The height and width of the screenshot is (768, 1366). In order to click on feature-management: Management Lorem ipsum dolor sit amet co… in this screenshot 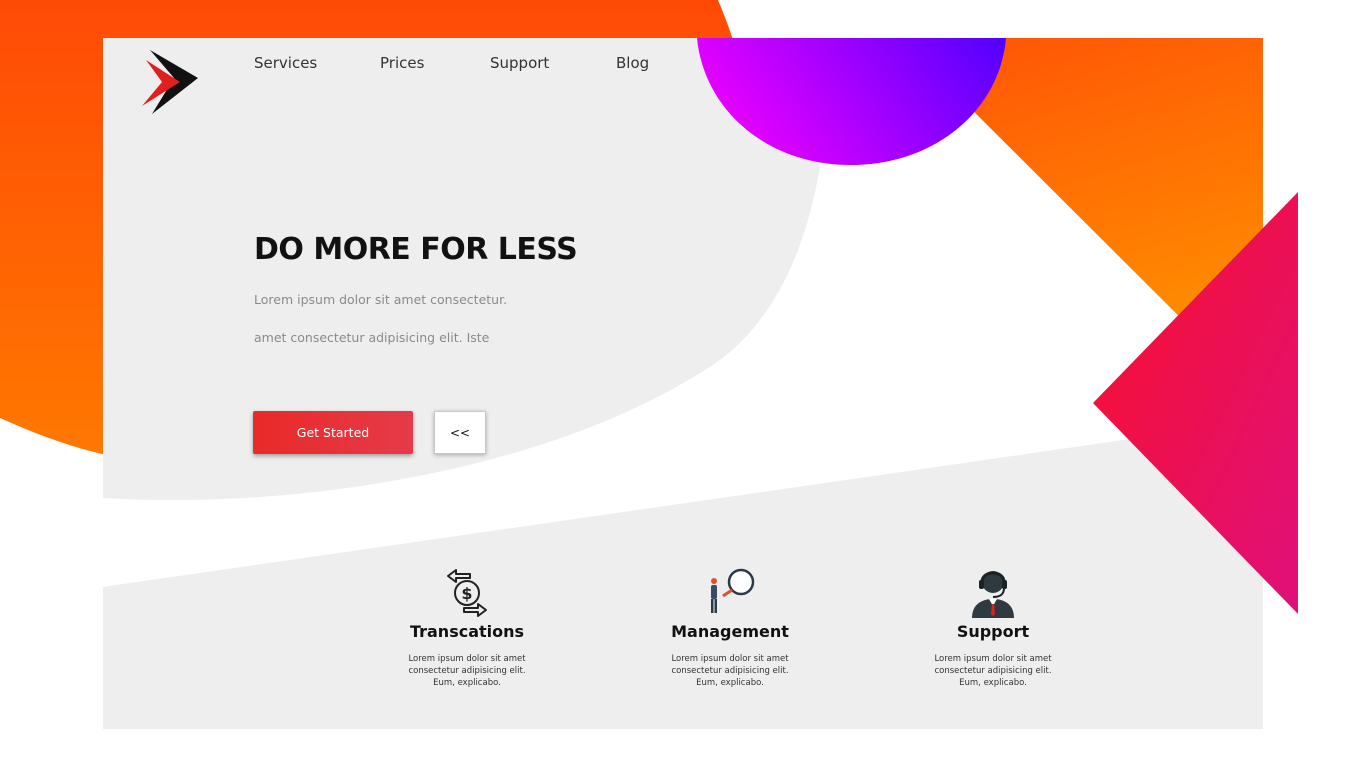, I will do `click(730, 627)`.